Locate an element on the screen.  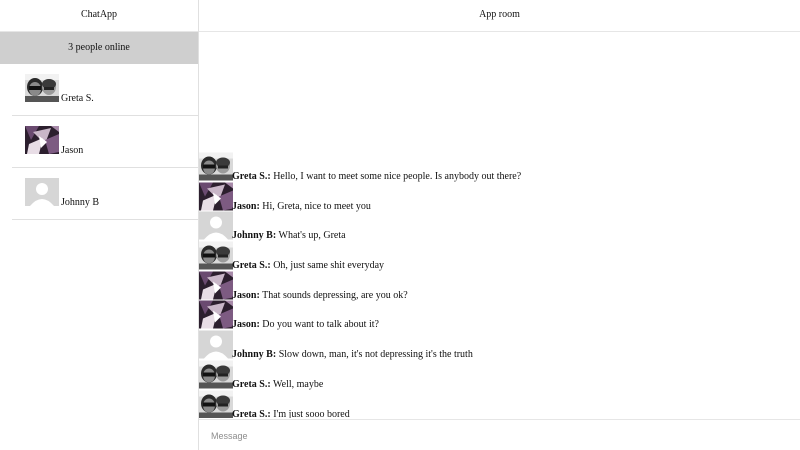
contact-name: Greta S. is located at coordinates (77, 98).